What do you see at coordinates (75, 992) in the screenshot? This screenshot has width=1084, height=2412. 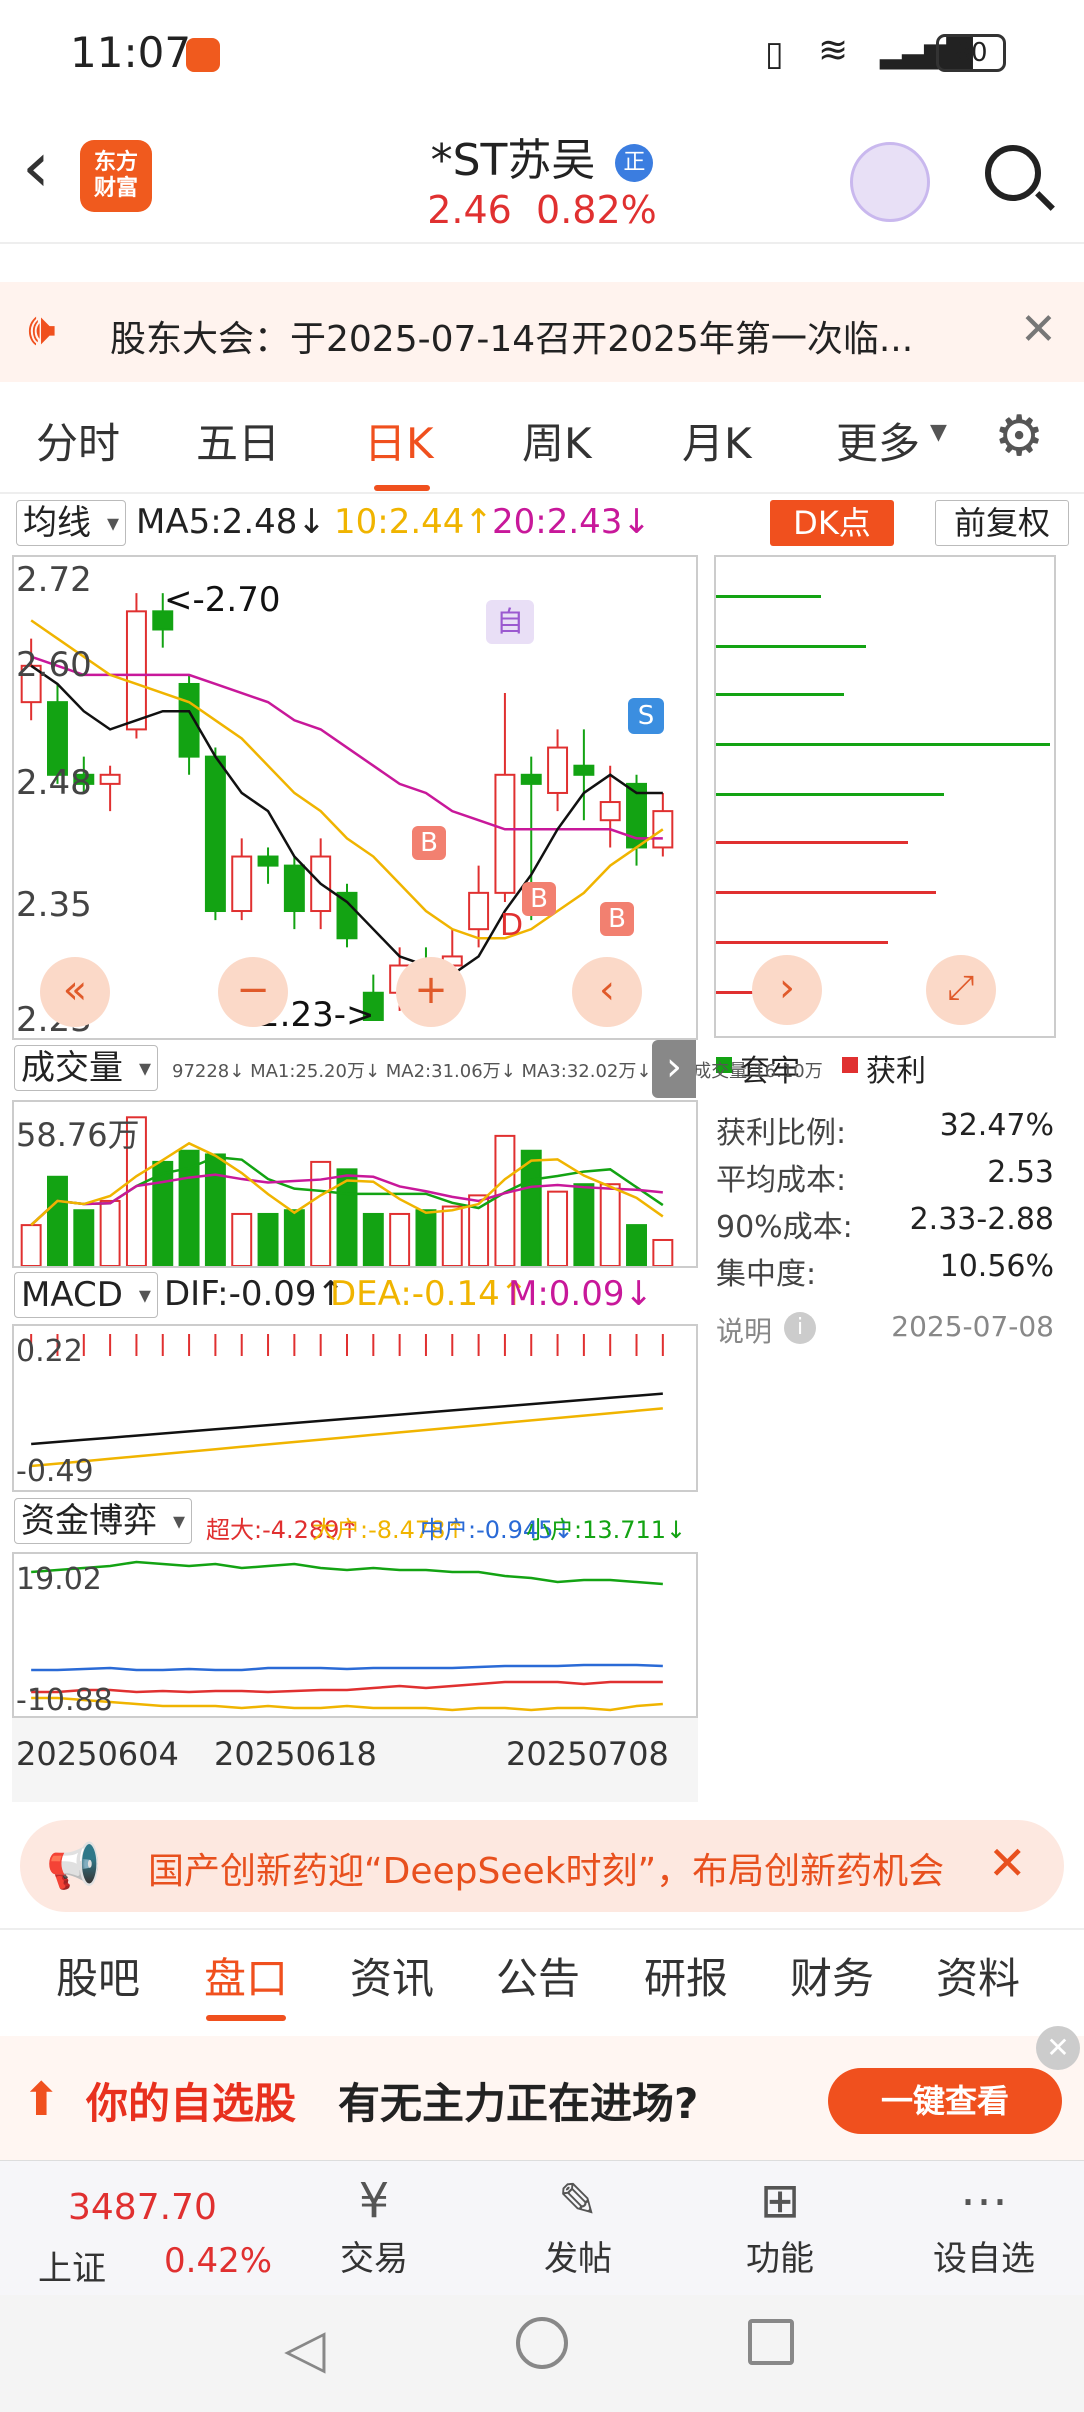 I see `zoom-out-left-icon: «` at bounding box center [75, 992].